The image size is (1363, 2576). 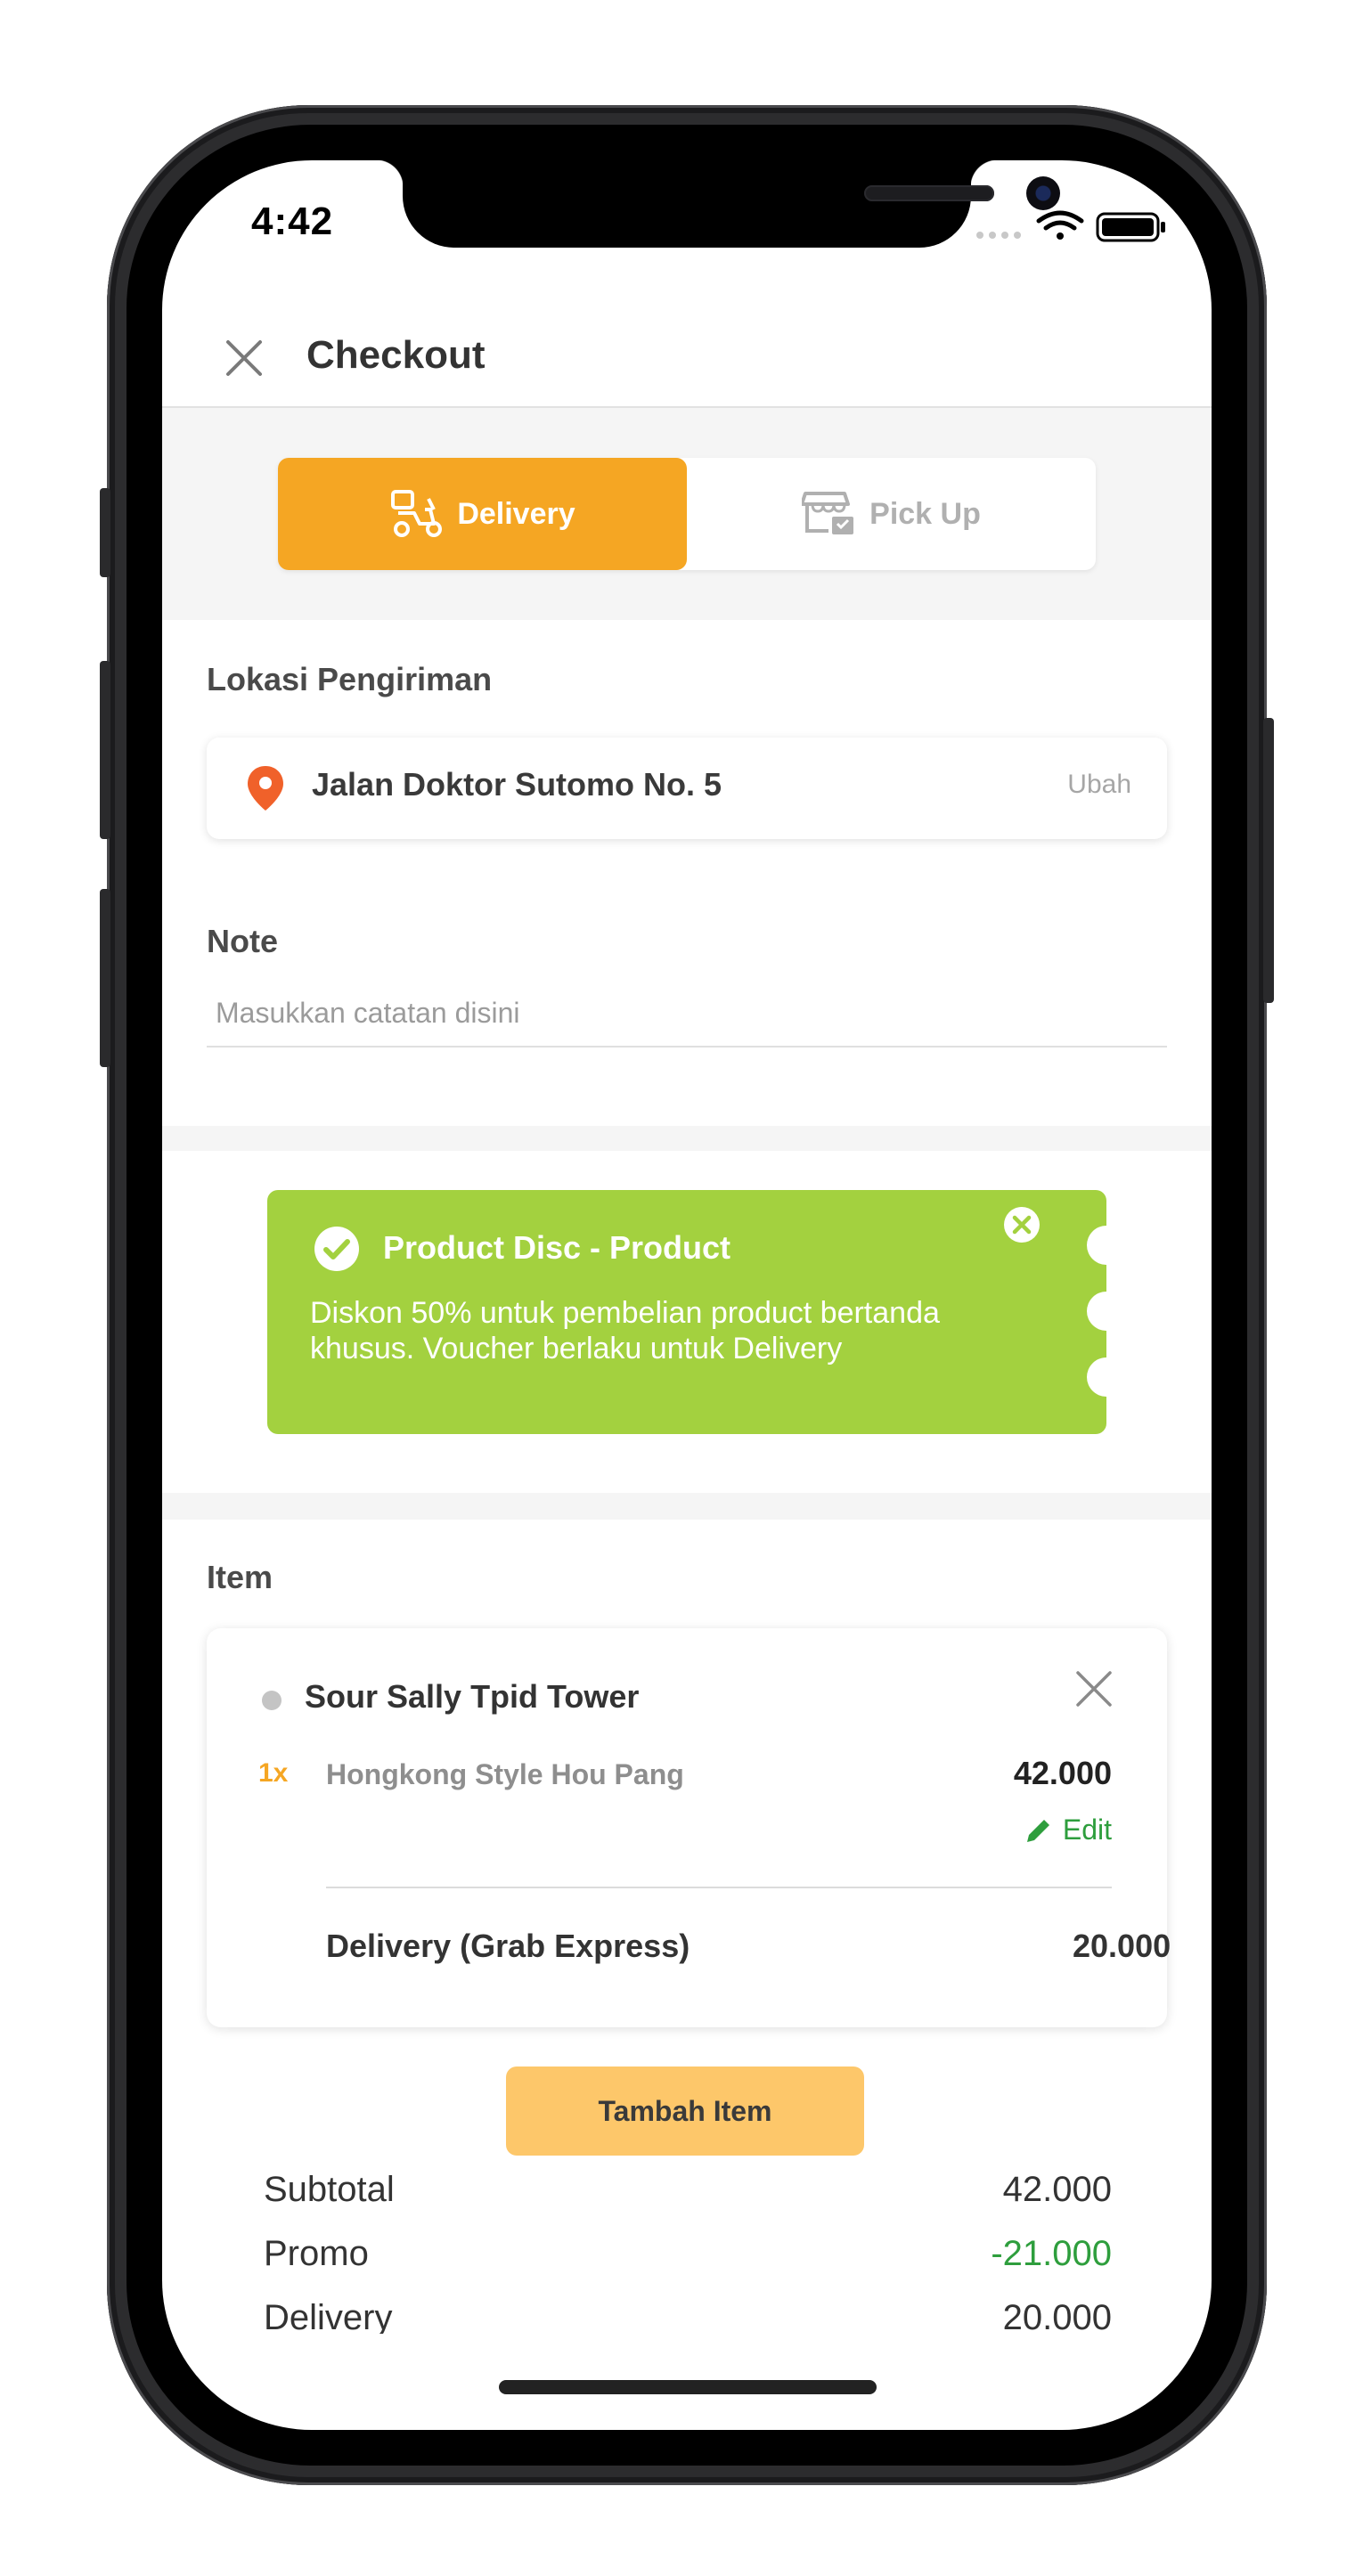 What do you see at coordinates (1122, 1946) in the screenshot?
I see `delivery-fee-value: 20.000` at bounding box center [1122, 1946].